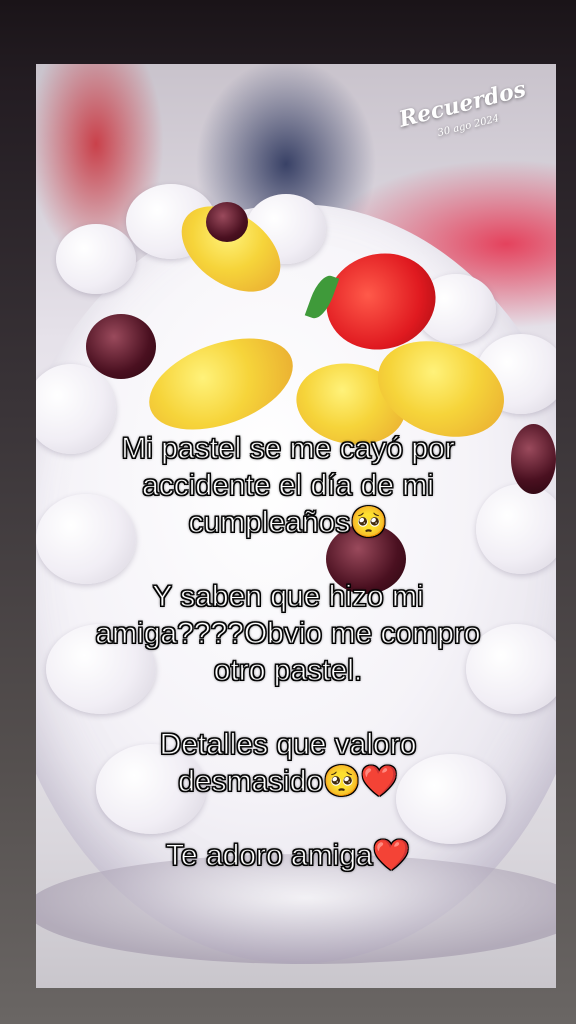 This screenshot has height=1024, width=576. What do you see at coordinates (288, 597) in the screenshot?
I see `caption-line: Y saben que hizo mi` at bounding box center [288, 597].